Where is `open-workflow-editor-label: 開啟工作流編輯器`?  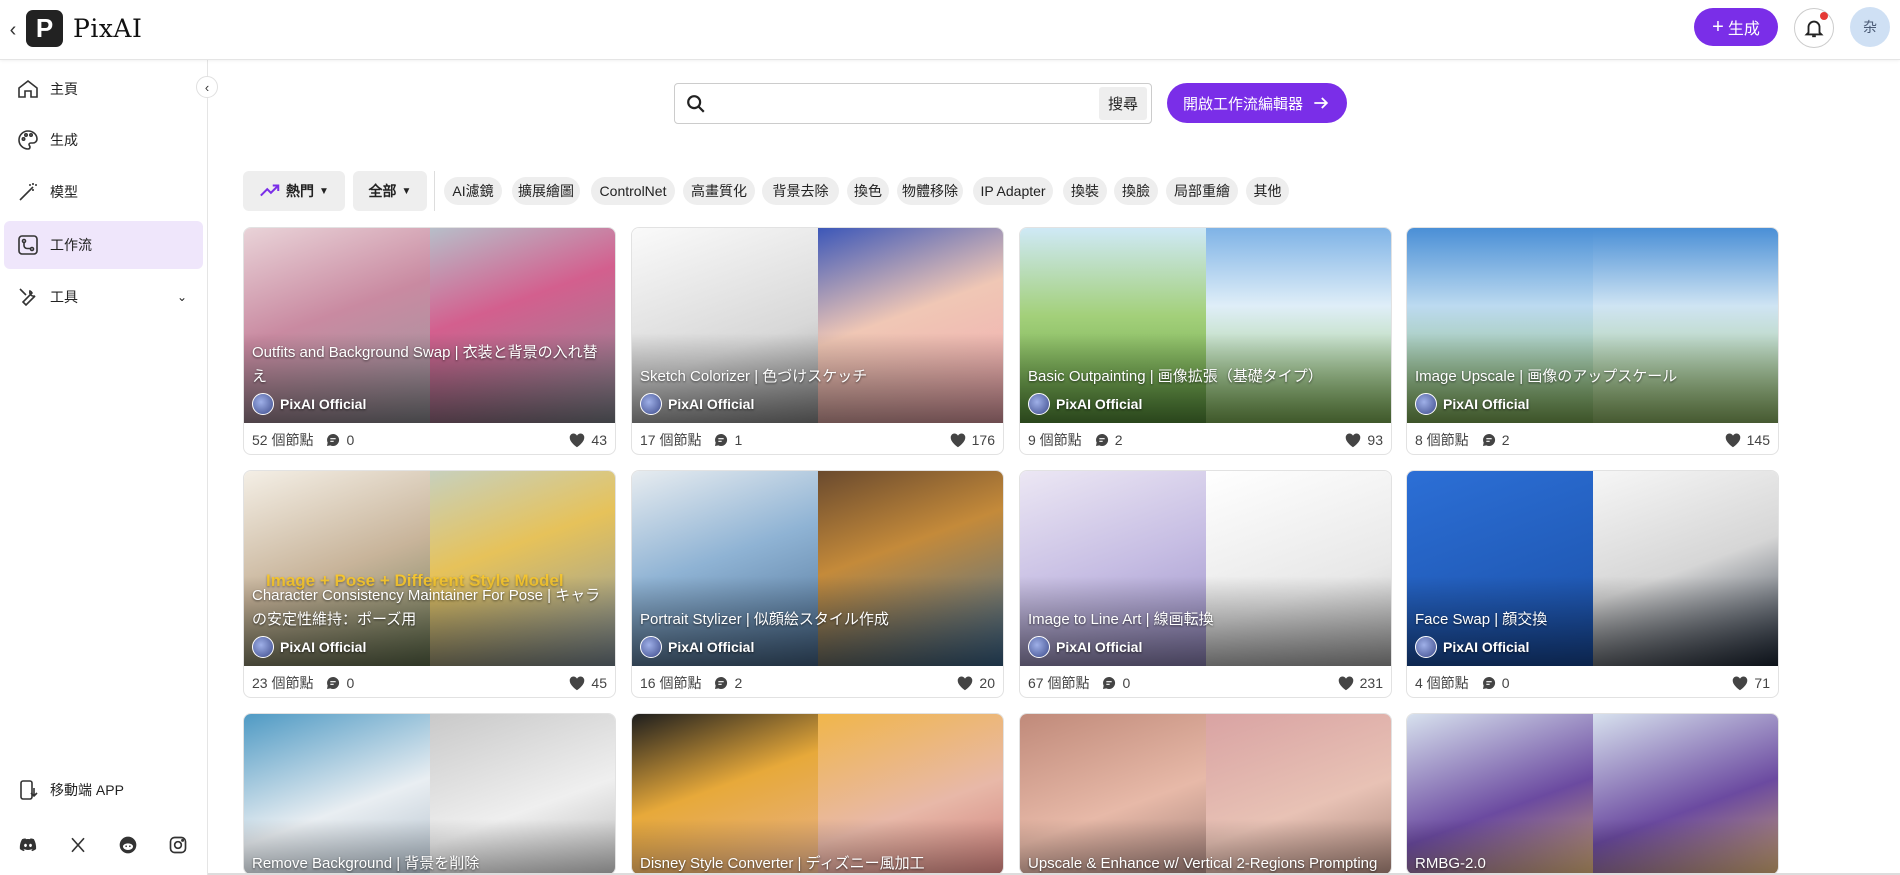
open-workflow-editor-label: 開啟工作流編輯器 is located at coordinates (1242, 104).